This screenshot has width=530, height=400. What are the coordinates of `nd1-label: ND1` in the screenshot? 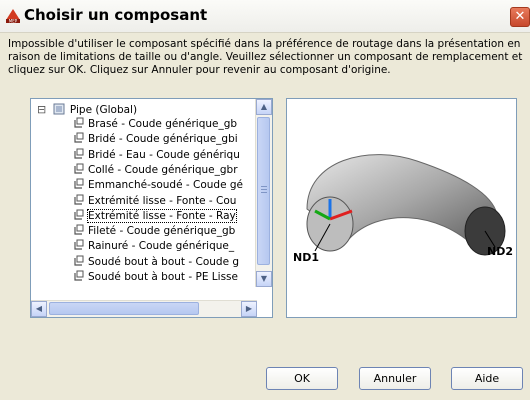 It's located at (306, 257).